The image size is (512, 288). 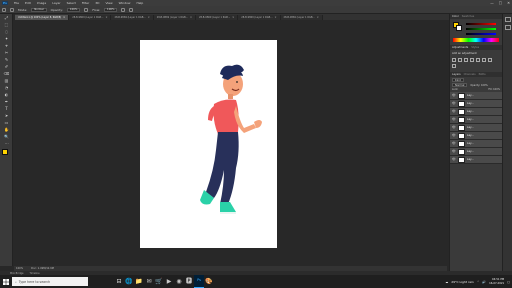 What do you see at coordinates (199, 281) in the screenshot?
I see `photoshop-taskbar-icon: Ps` at bounding box center [199, 281].